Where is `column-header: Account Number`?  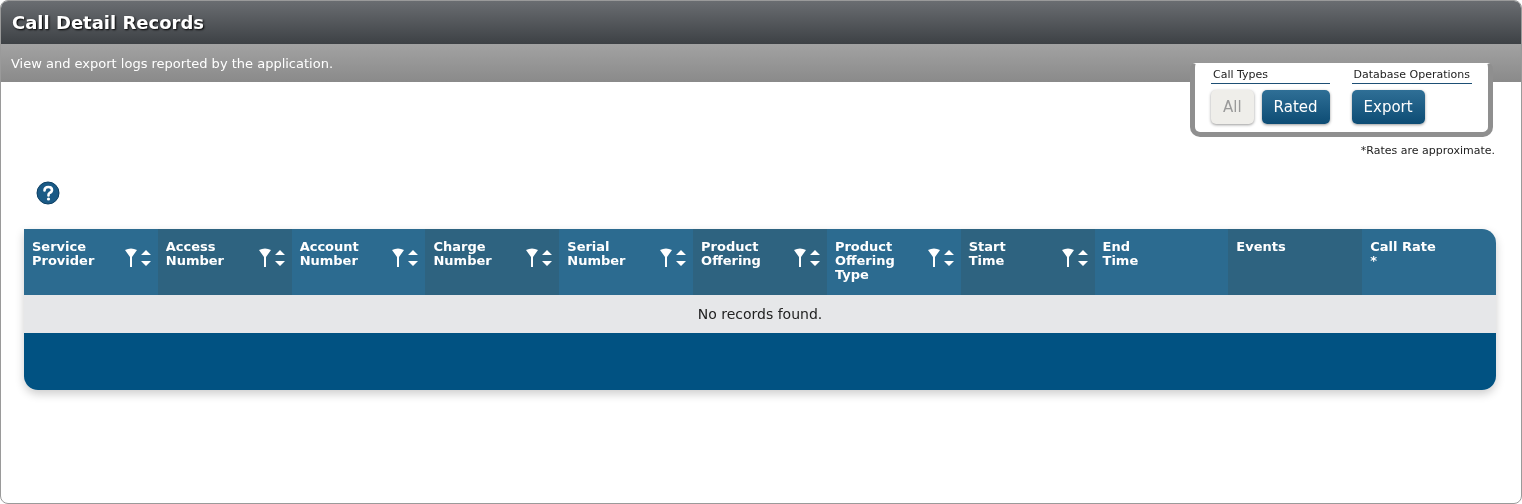 column-header: Account Number is located at coordinates (358, 262).